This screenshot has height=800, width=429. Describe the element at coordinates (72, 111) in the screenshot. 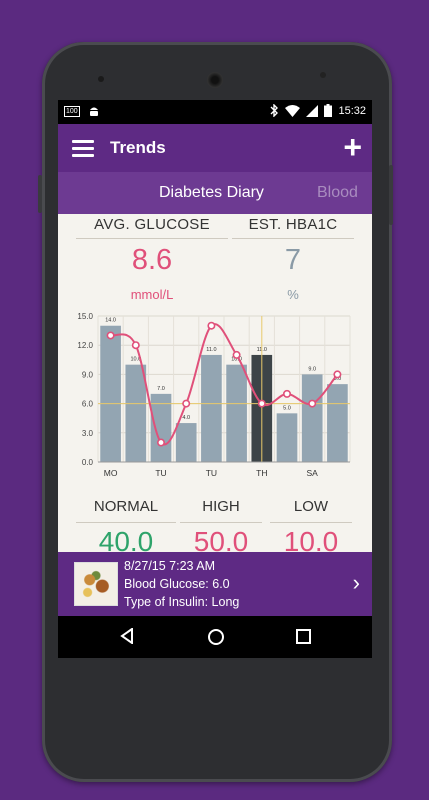

I see `battery-level-indicator: 100` at that location.